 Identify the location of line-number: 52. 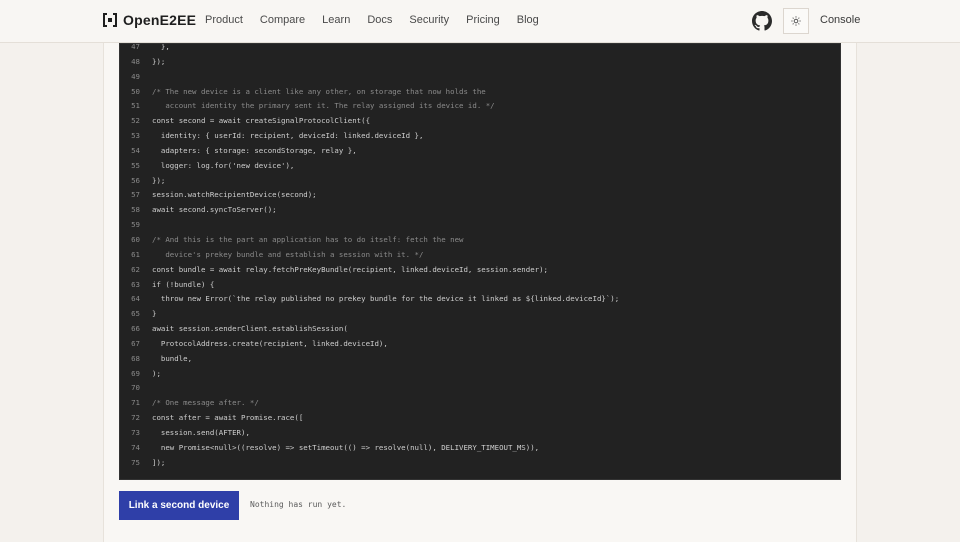
(135, 121).